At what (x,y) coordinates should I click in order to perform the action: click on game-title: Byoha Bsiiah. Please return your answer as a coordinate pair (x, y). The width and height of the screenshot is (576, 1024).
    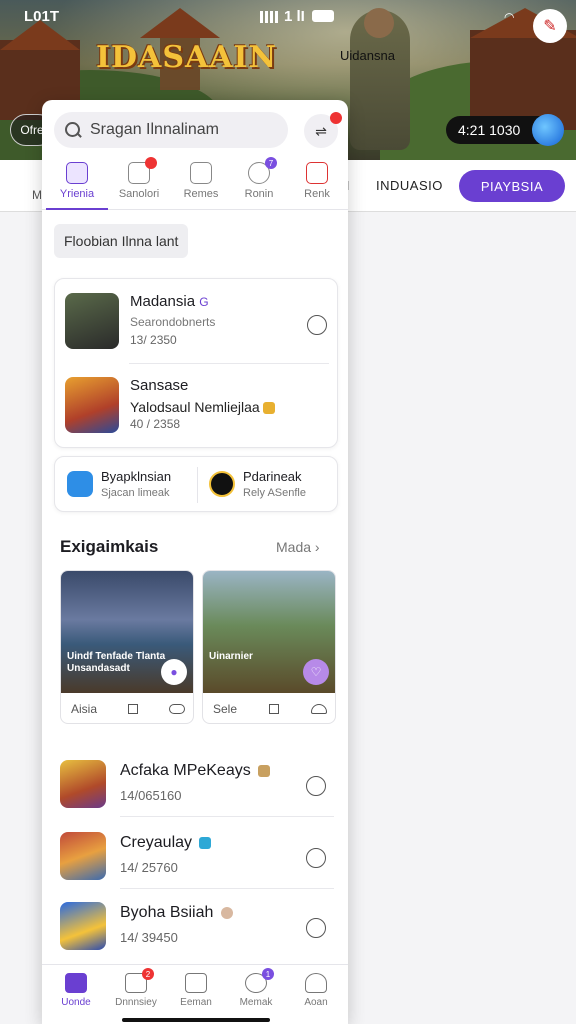
    Looking at the image, I should click on (176, 913).